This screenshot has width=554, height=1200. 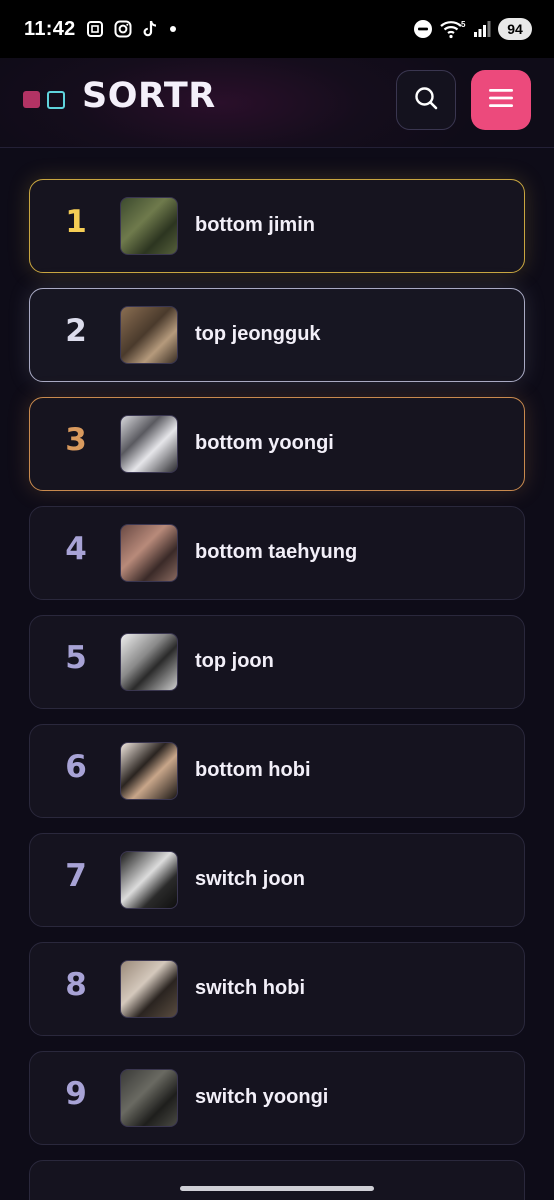 What do you see at coordinates (453, 29) in the screenshot?
I see `wifi-icon: 5` at bounding box center [453, 29].